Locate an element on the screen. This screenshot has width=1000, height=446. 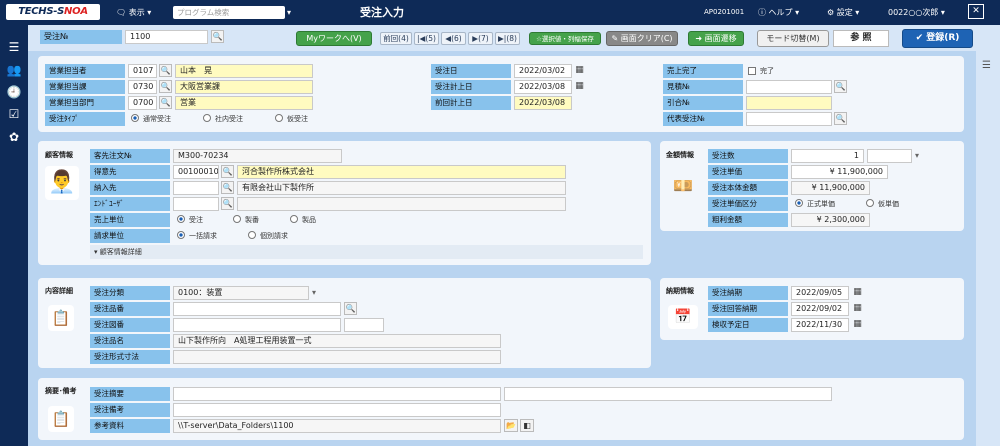
sales-dept-search-icon: 🔍 is located at coordinates (165, 102).